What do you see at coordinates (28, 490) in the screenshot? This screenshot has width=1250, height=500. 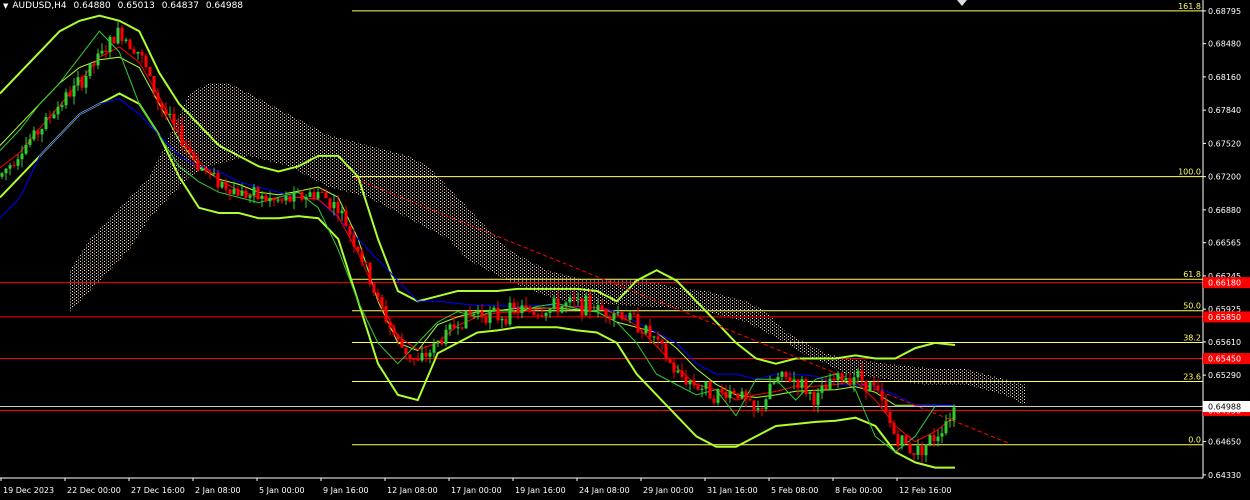 I see `time-tick-label: 19 Dec 2023` at bounding box center [28, 490].